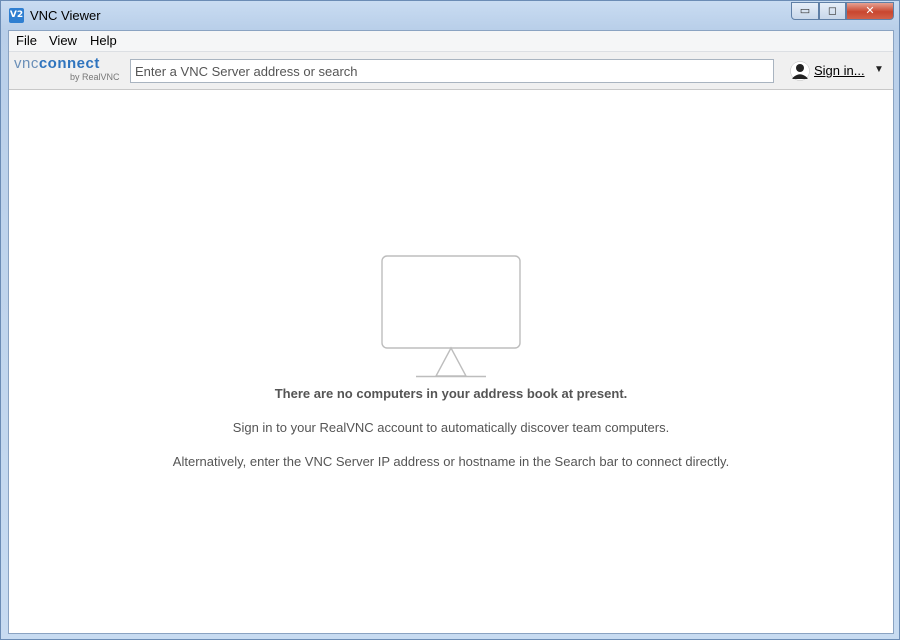 The image size is (900, 640). I want to click on menu-view: View, so click(63, 40).